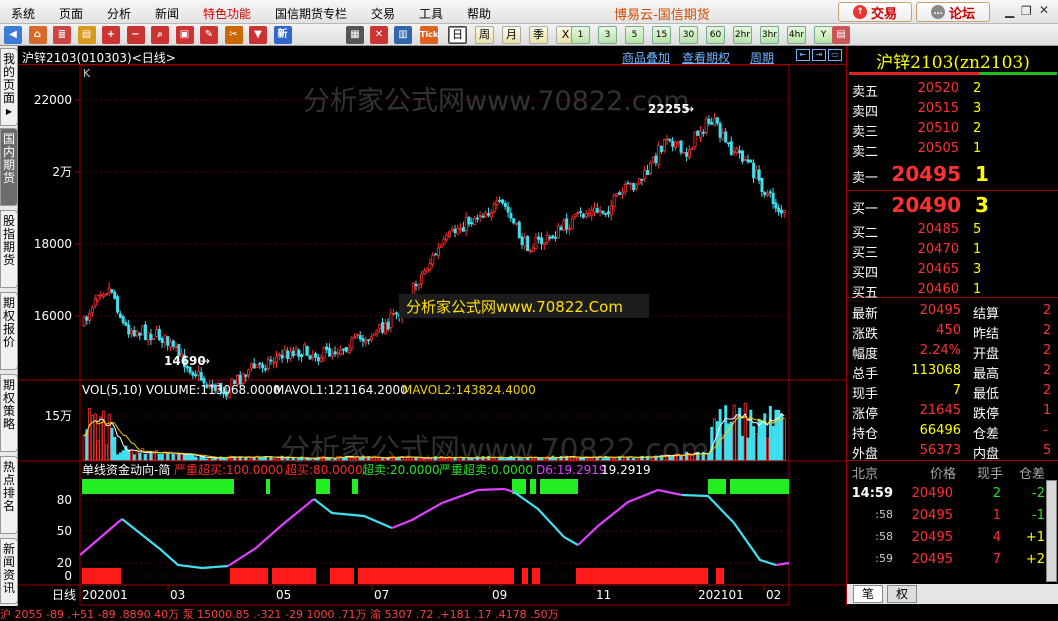 The image size is (1058, 621). What do you see at coordinates (819, 55) in the screenshot?
I see `scroll-right-icon: ⇥` at bounding box center [819, 55].